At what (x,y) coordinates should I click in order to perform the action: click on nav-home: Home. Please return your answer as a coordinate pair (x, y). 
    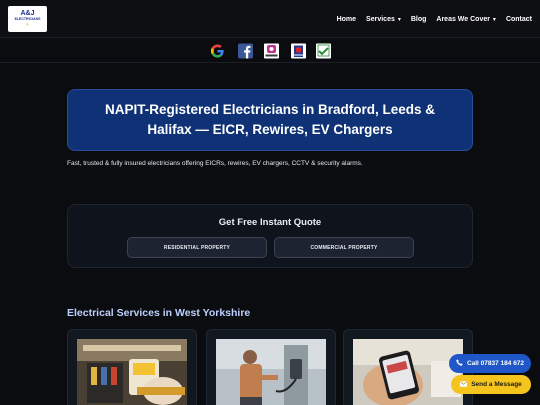
    Looking at the image, I should click on (346, 19).